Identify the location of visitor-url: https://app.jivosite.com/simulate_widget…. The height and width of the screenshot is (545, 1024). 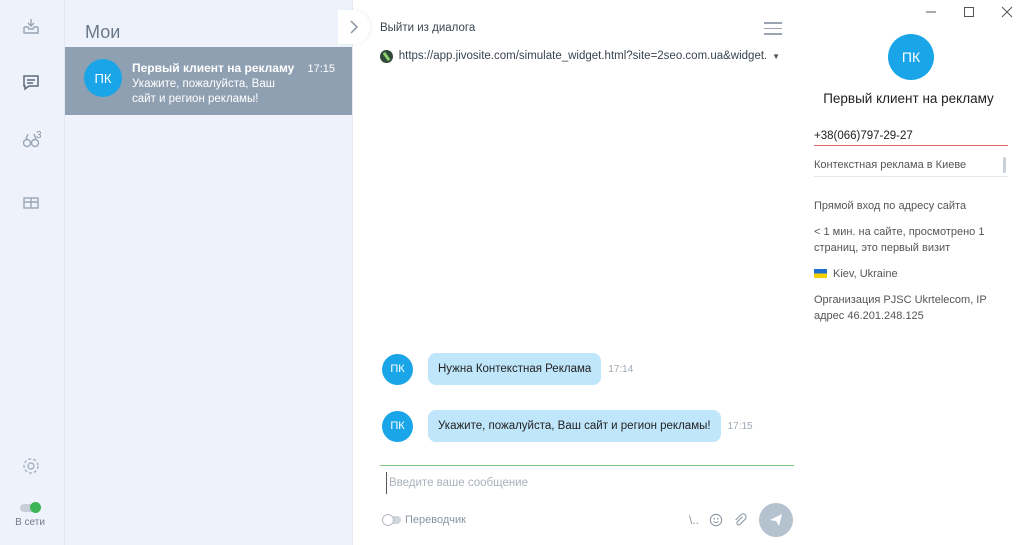
(582, 56).